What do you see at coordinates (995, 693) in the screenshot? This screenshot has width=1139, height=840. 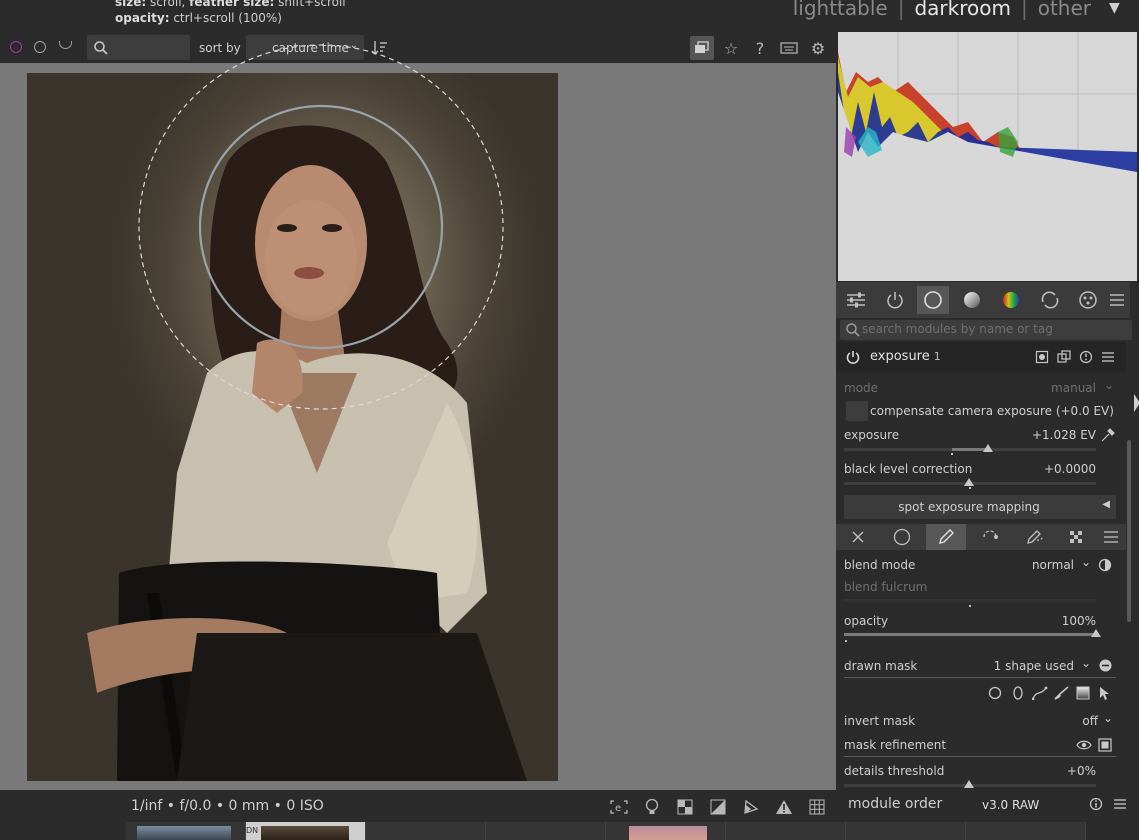 I see `circle-shape-icon` at bounding box center [995, 693].